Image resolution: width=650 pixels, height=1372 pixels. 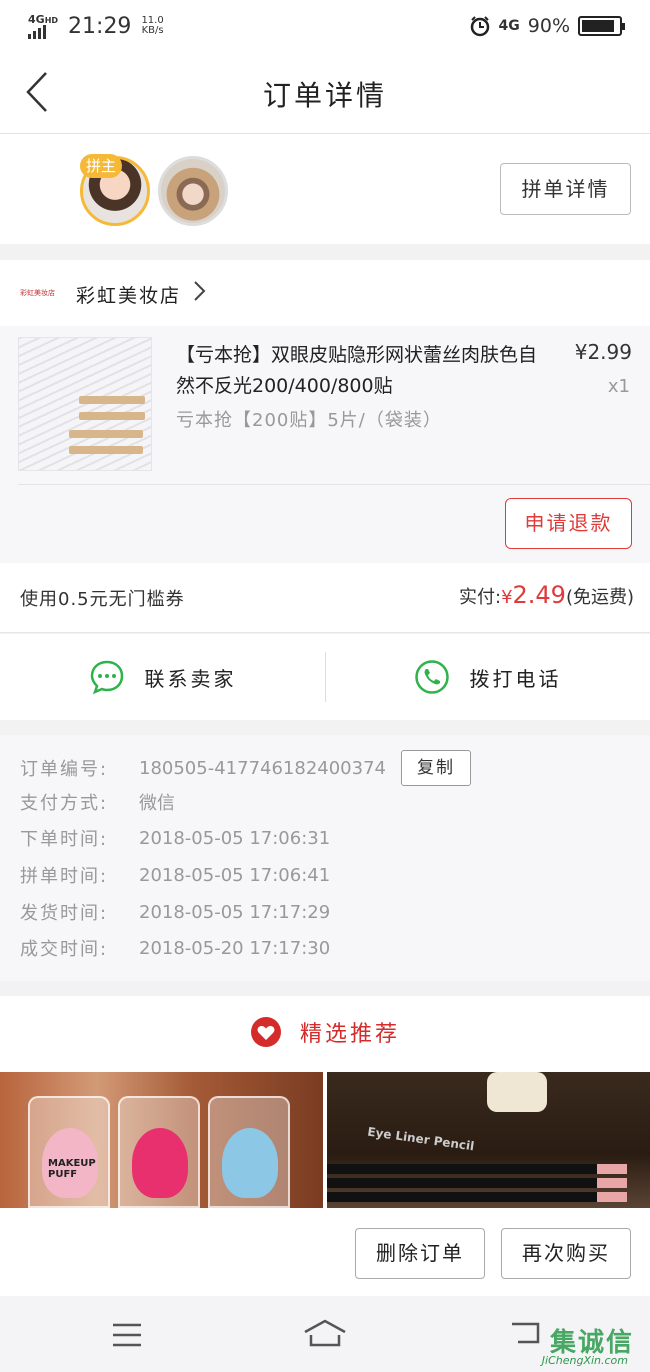 I want to click on system-nav-bar: 集诚信 JiChengXin.com, so click(x=325, y=1334).